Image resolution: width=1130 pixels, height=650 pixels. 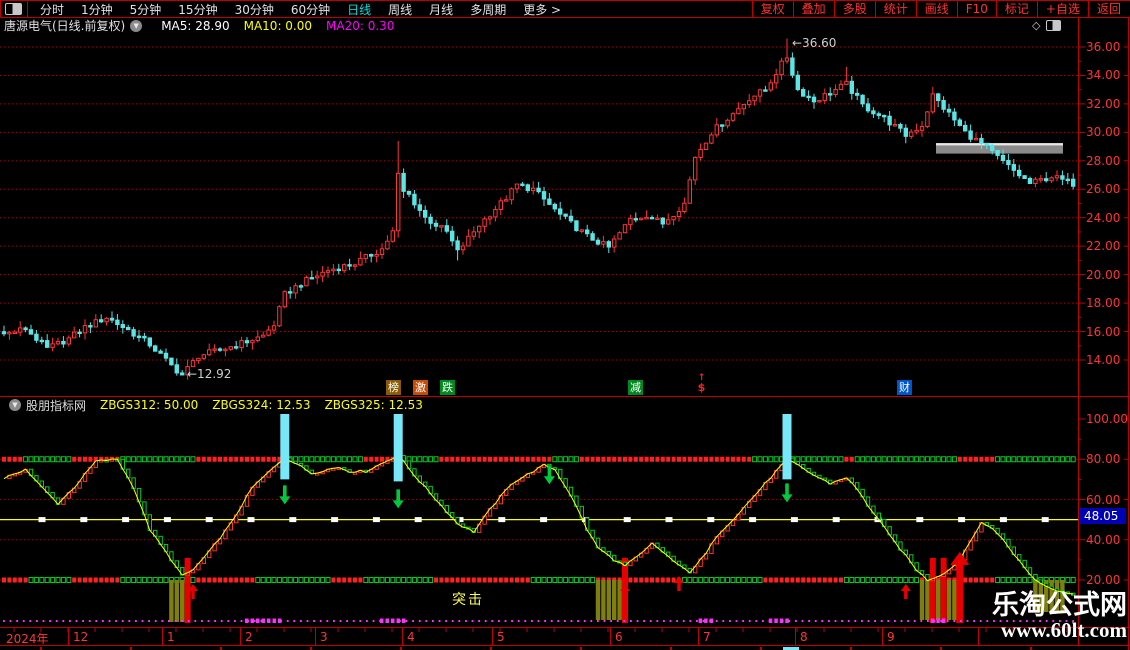 What do you see at coordinates (1059, 605) in the screenshot?
I see `watermark-site-name: 乐淘公式网` at bounding box center [1059, 605].